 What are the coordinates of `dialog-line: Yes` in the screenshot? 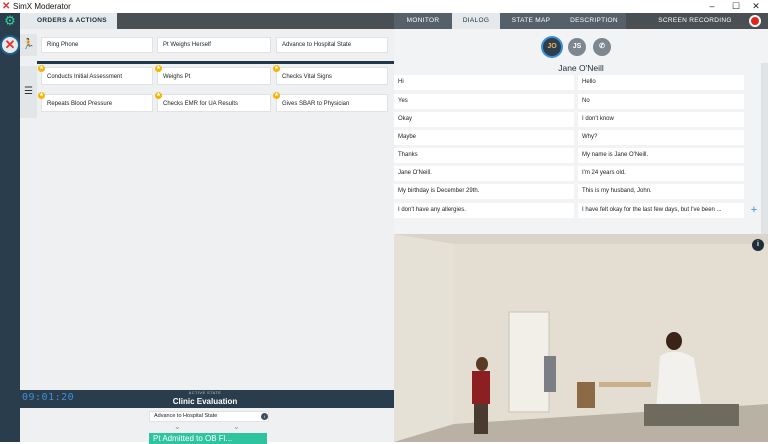 It's located at (484, 101).